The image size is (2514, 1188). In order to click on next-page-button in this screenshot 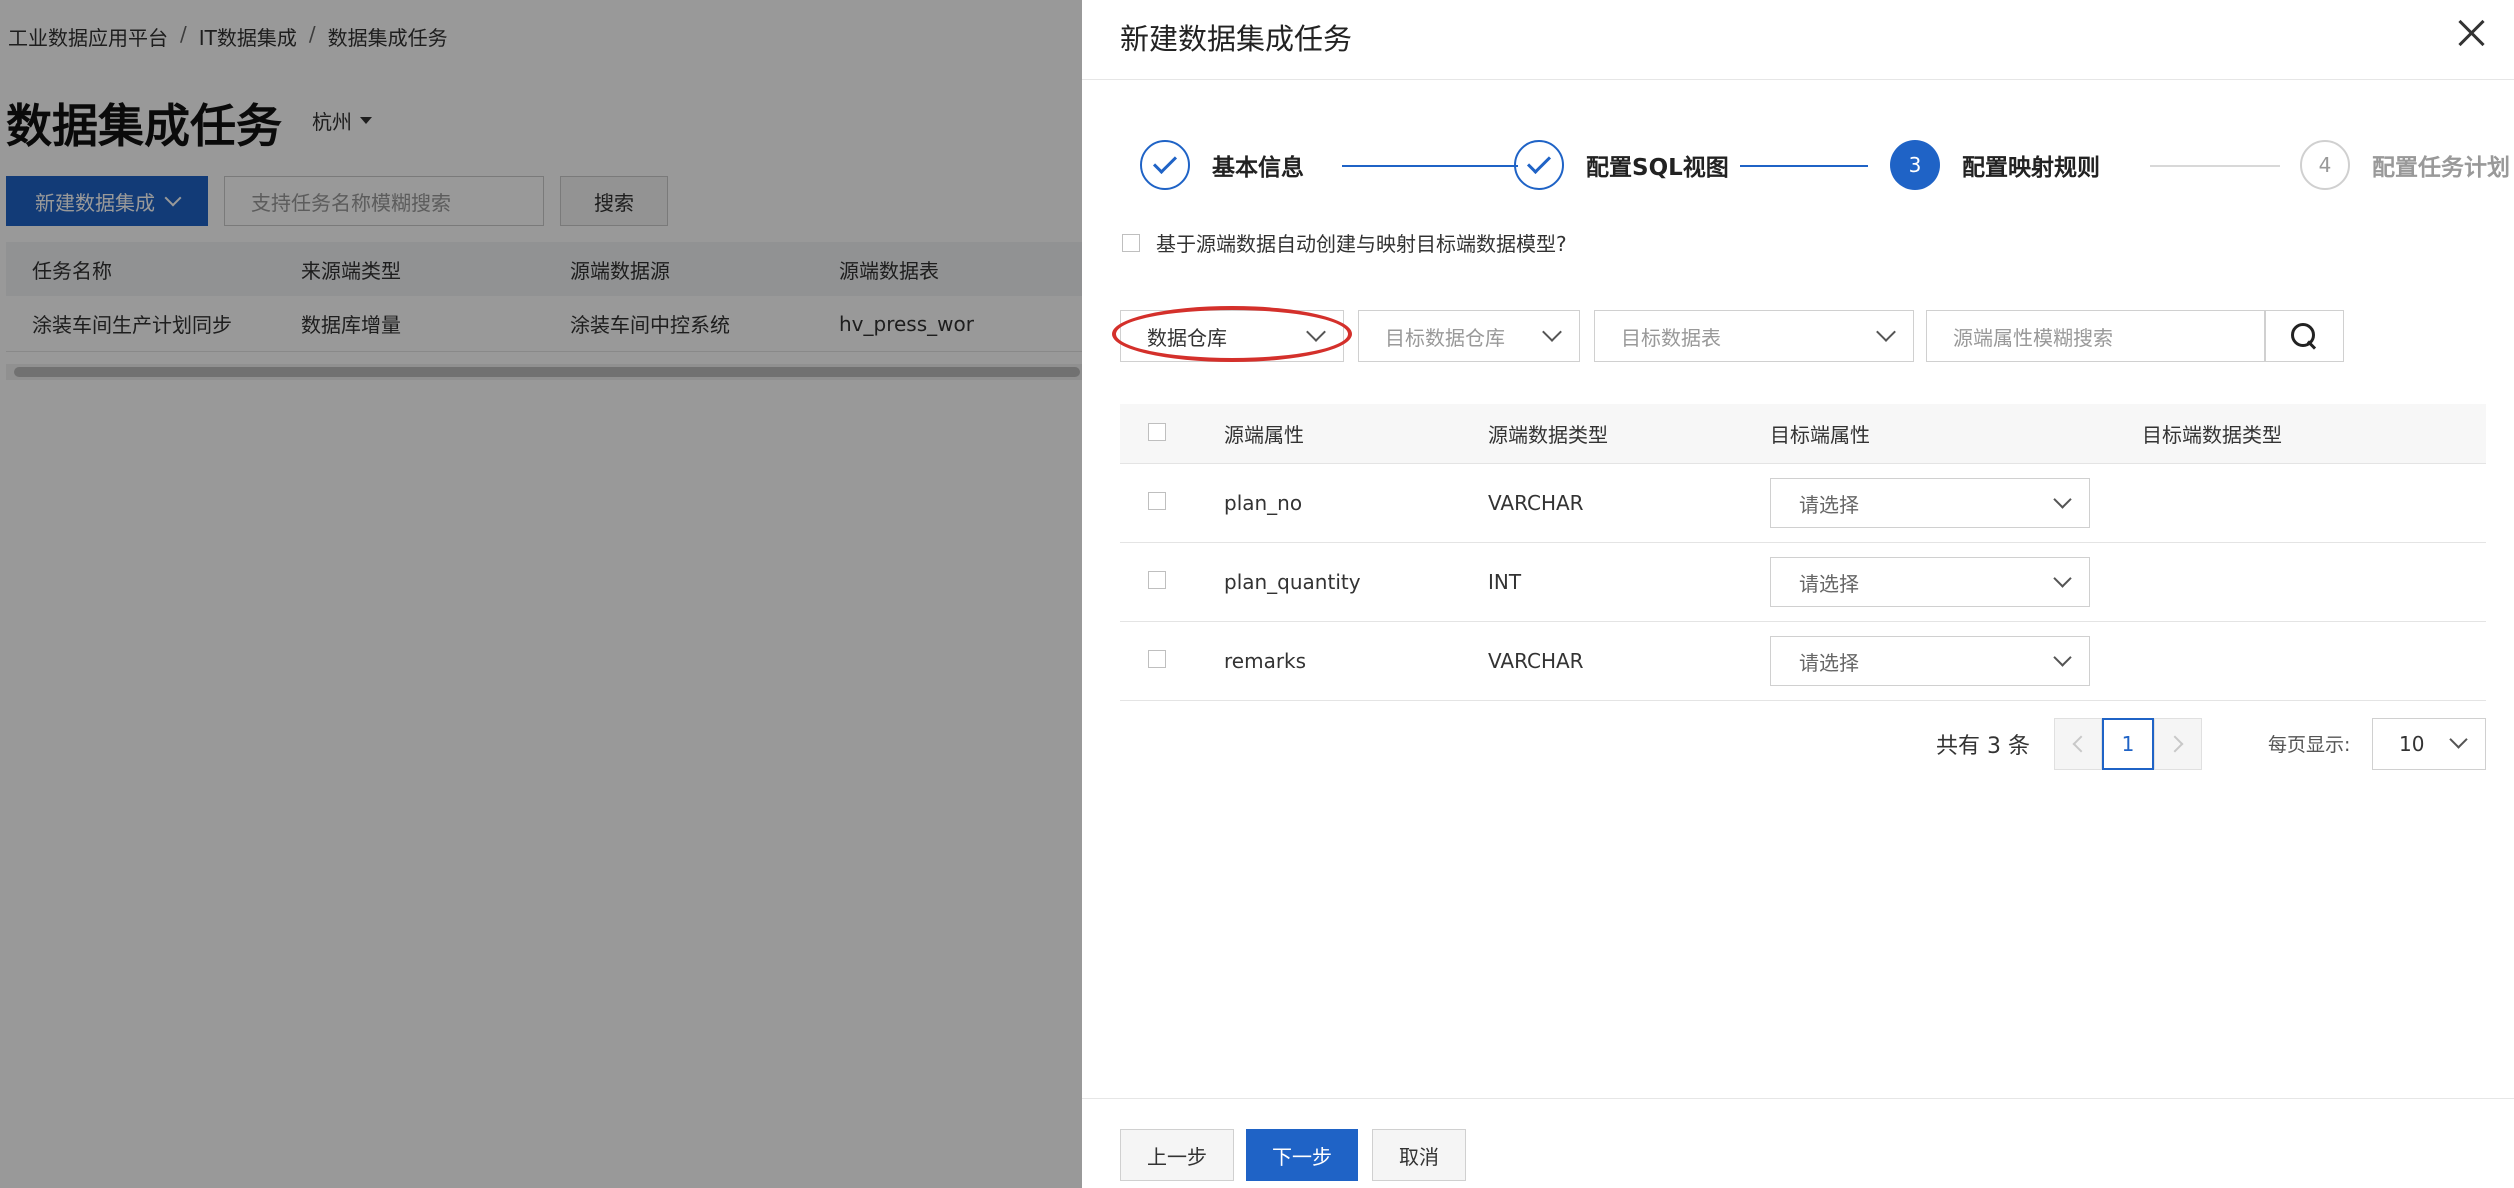, I will do `click(2178, 744)`.